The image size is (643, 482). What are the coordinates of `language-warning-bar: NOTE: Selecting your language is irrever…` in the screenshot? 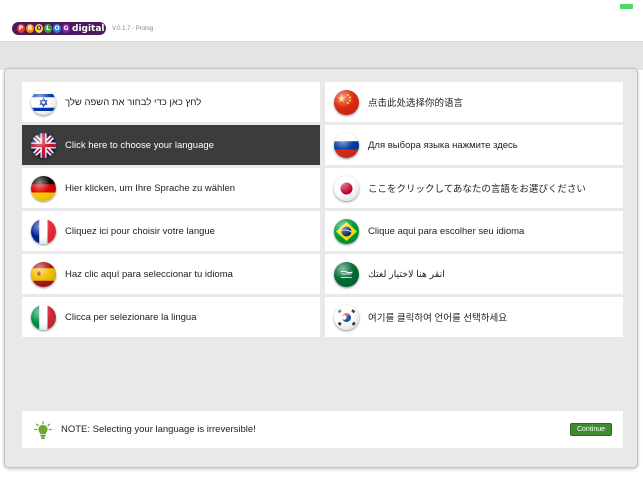 It's located at (322, 429).